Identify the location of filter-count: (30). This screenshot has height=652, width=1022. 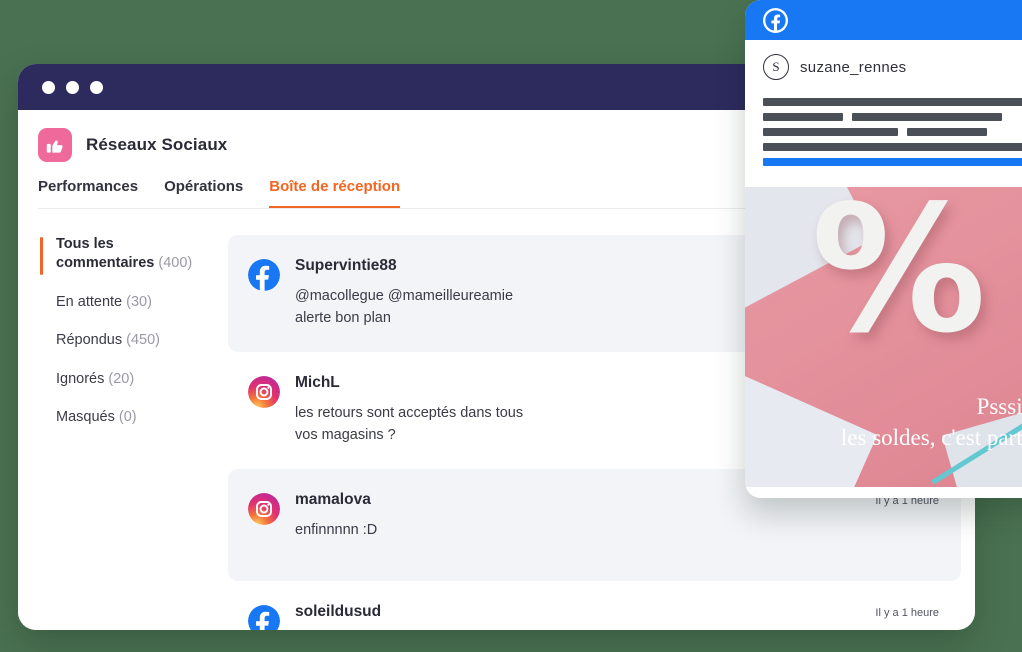
(139, 301).